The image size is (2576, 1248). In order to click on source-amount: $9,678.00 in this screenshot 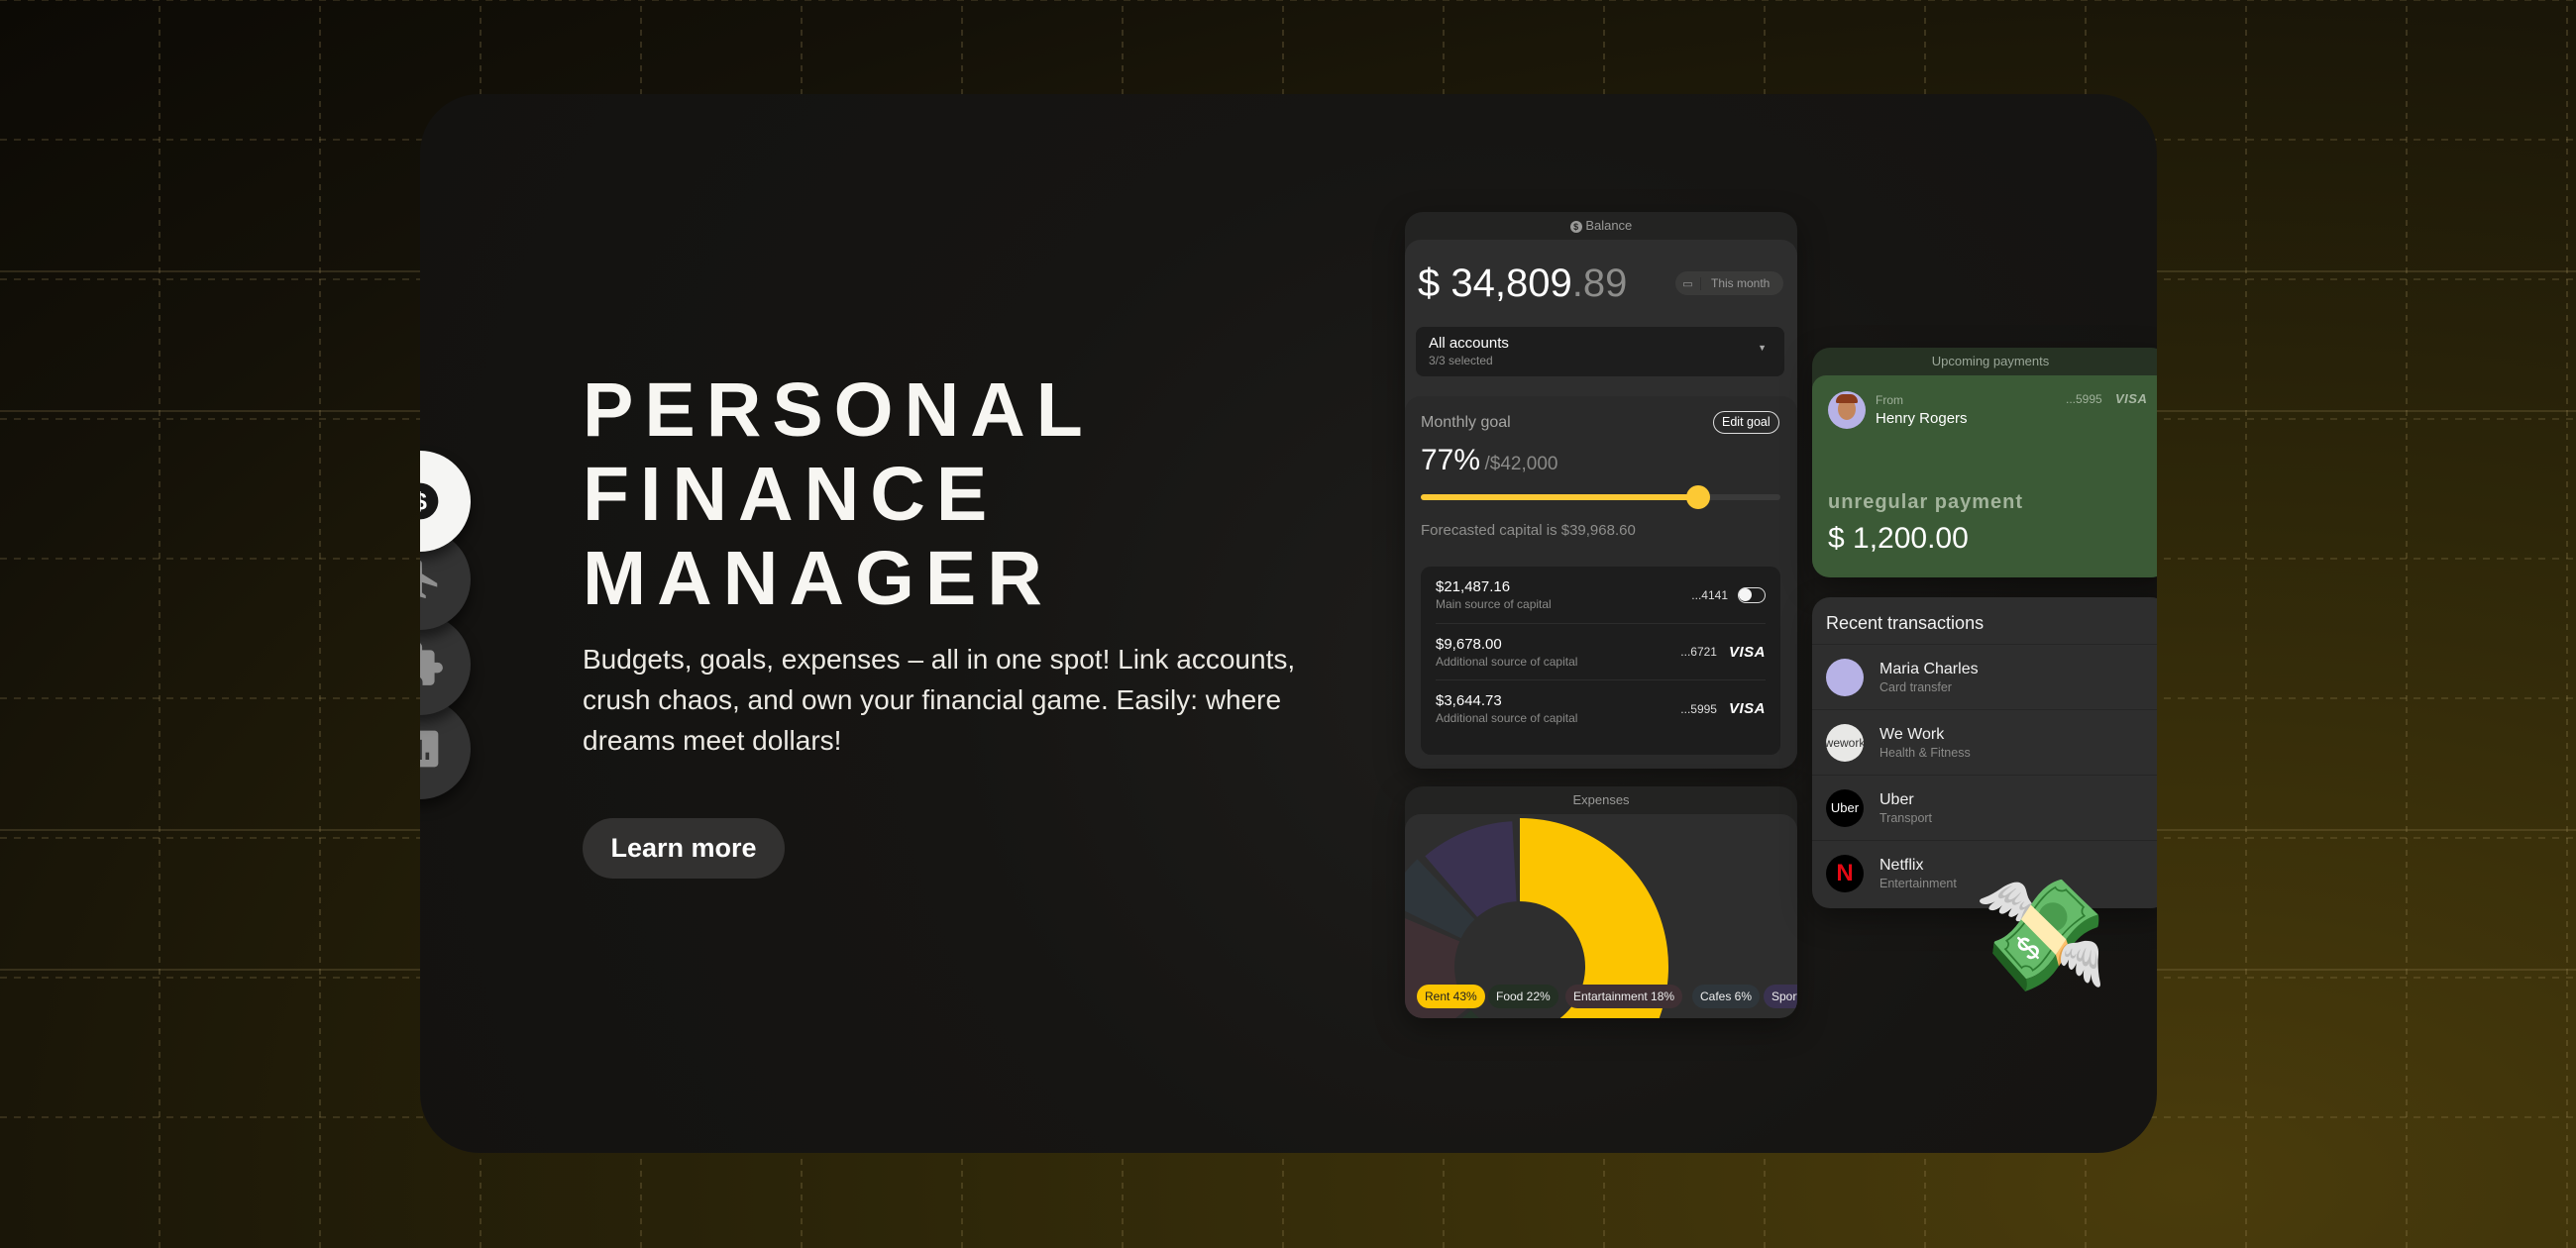, I will do `click(1469, 644)`.